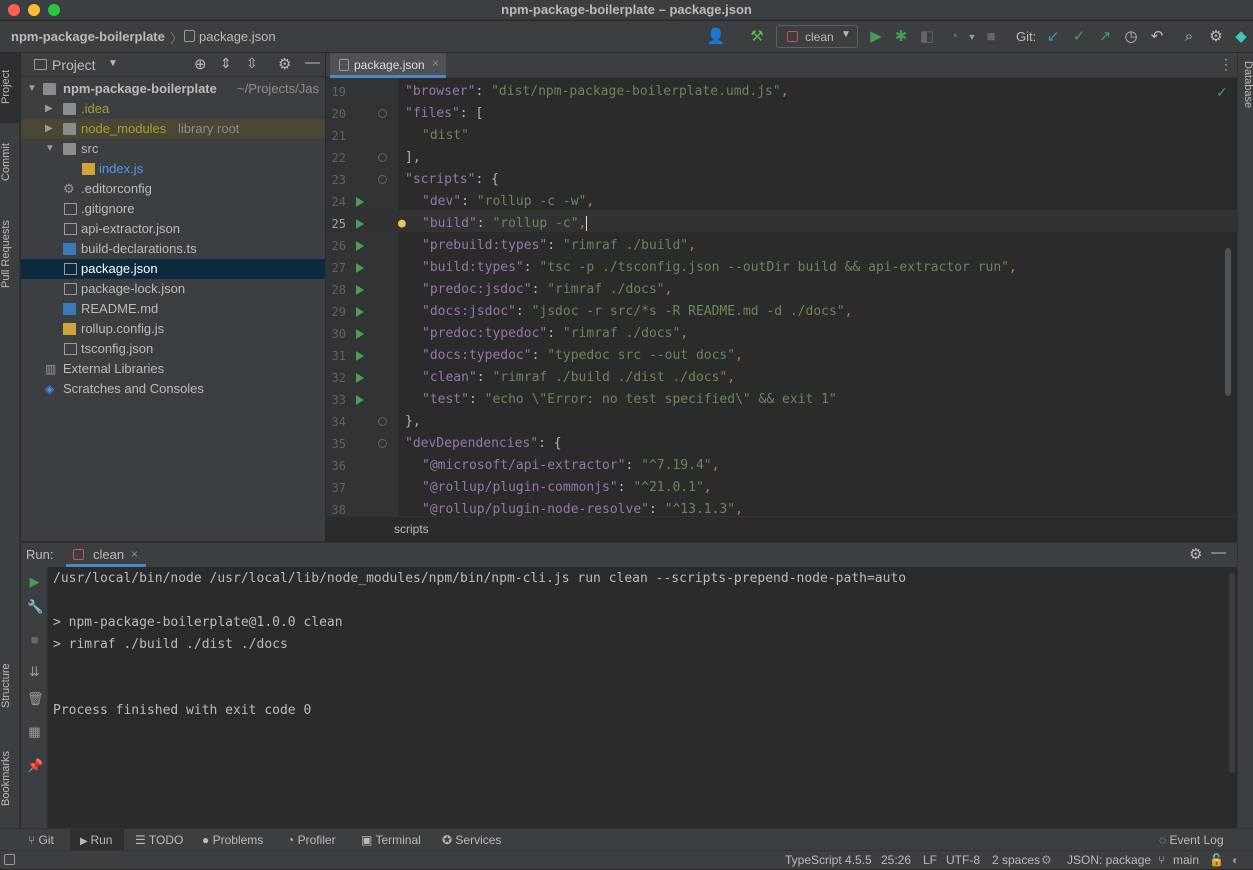 The image size is (1253, 870). I want to click on profile-icon: ◔, so click(954, 37).